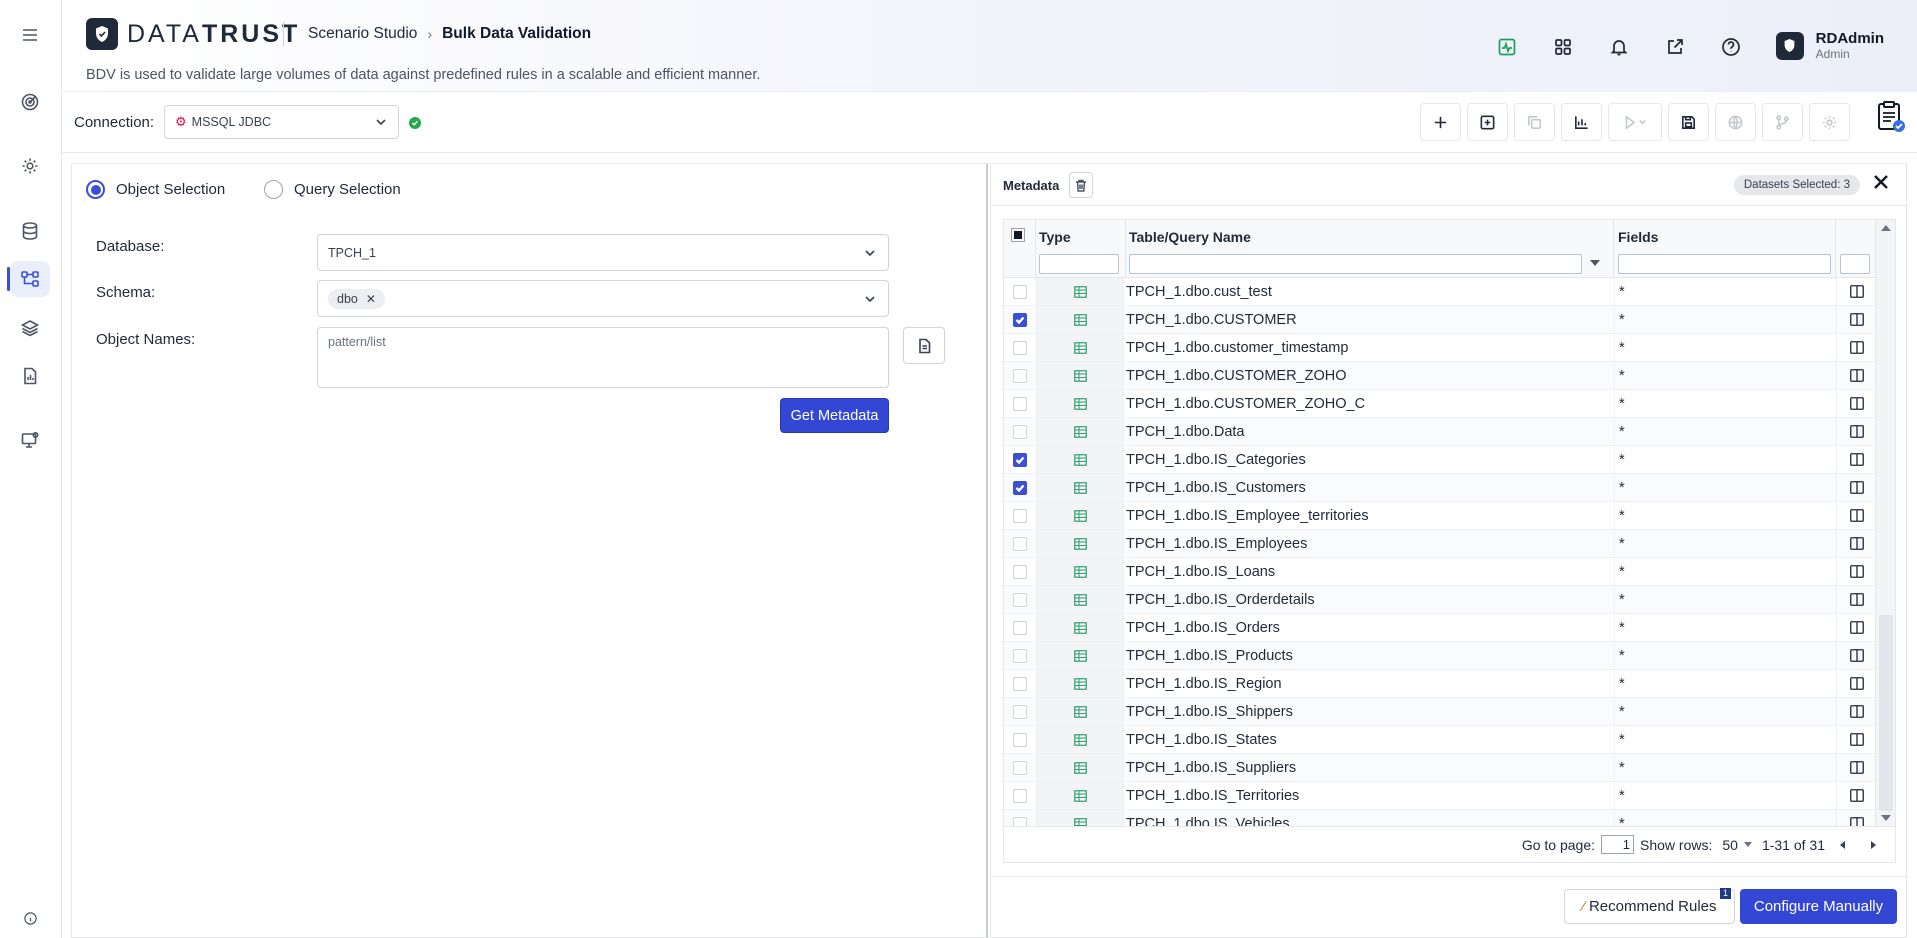 The width and height of the screenshot is (1917, 938). What do you see at coordinates (30, 376) in the screenshot?
I see `report-icon` at bounding box center [30, 376].